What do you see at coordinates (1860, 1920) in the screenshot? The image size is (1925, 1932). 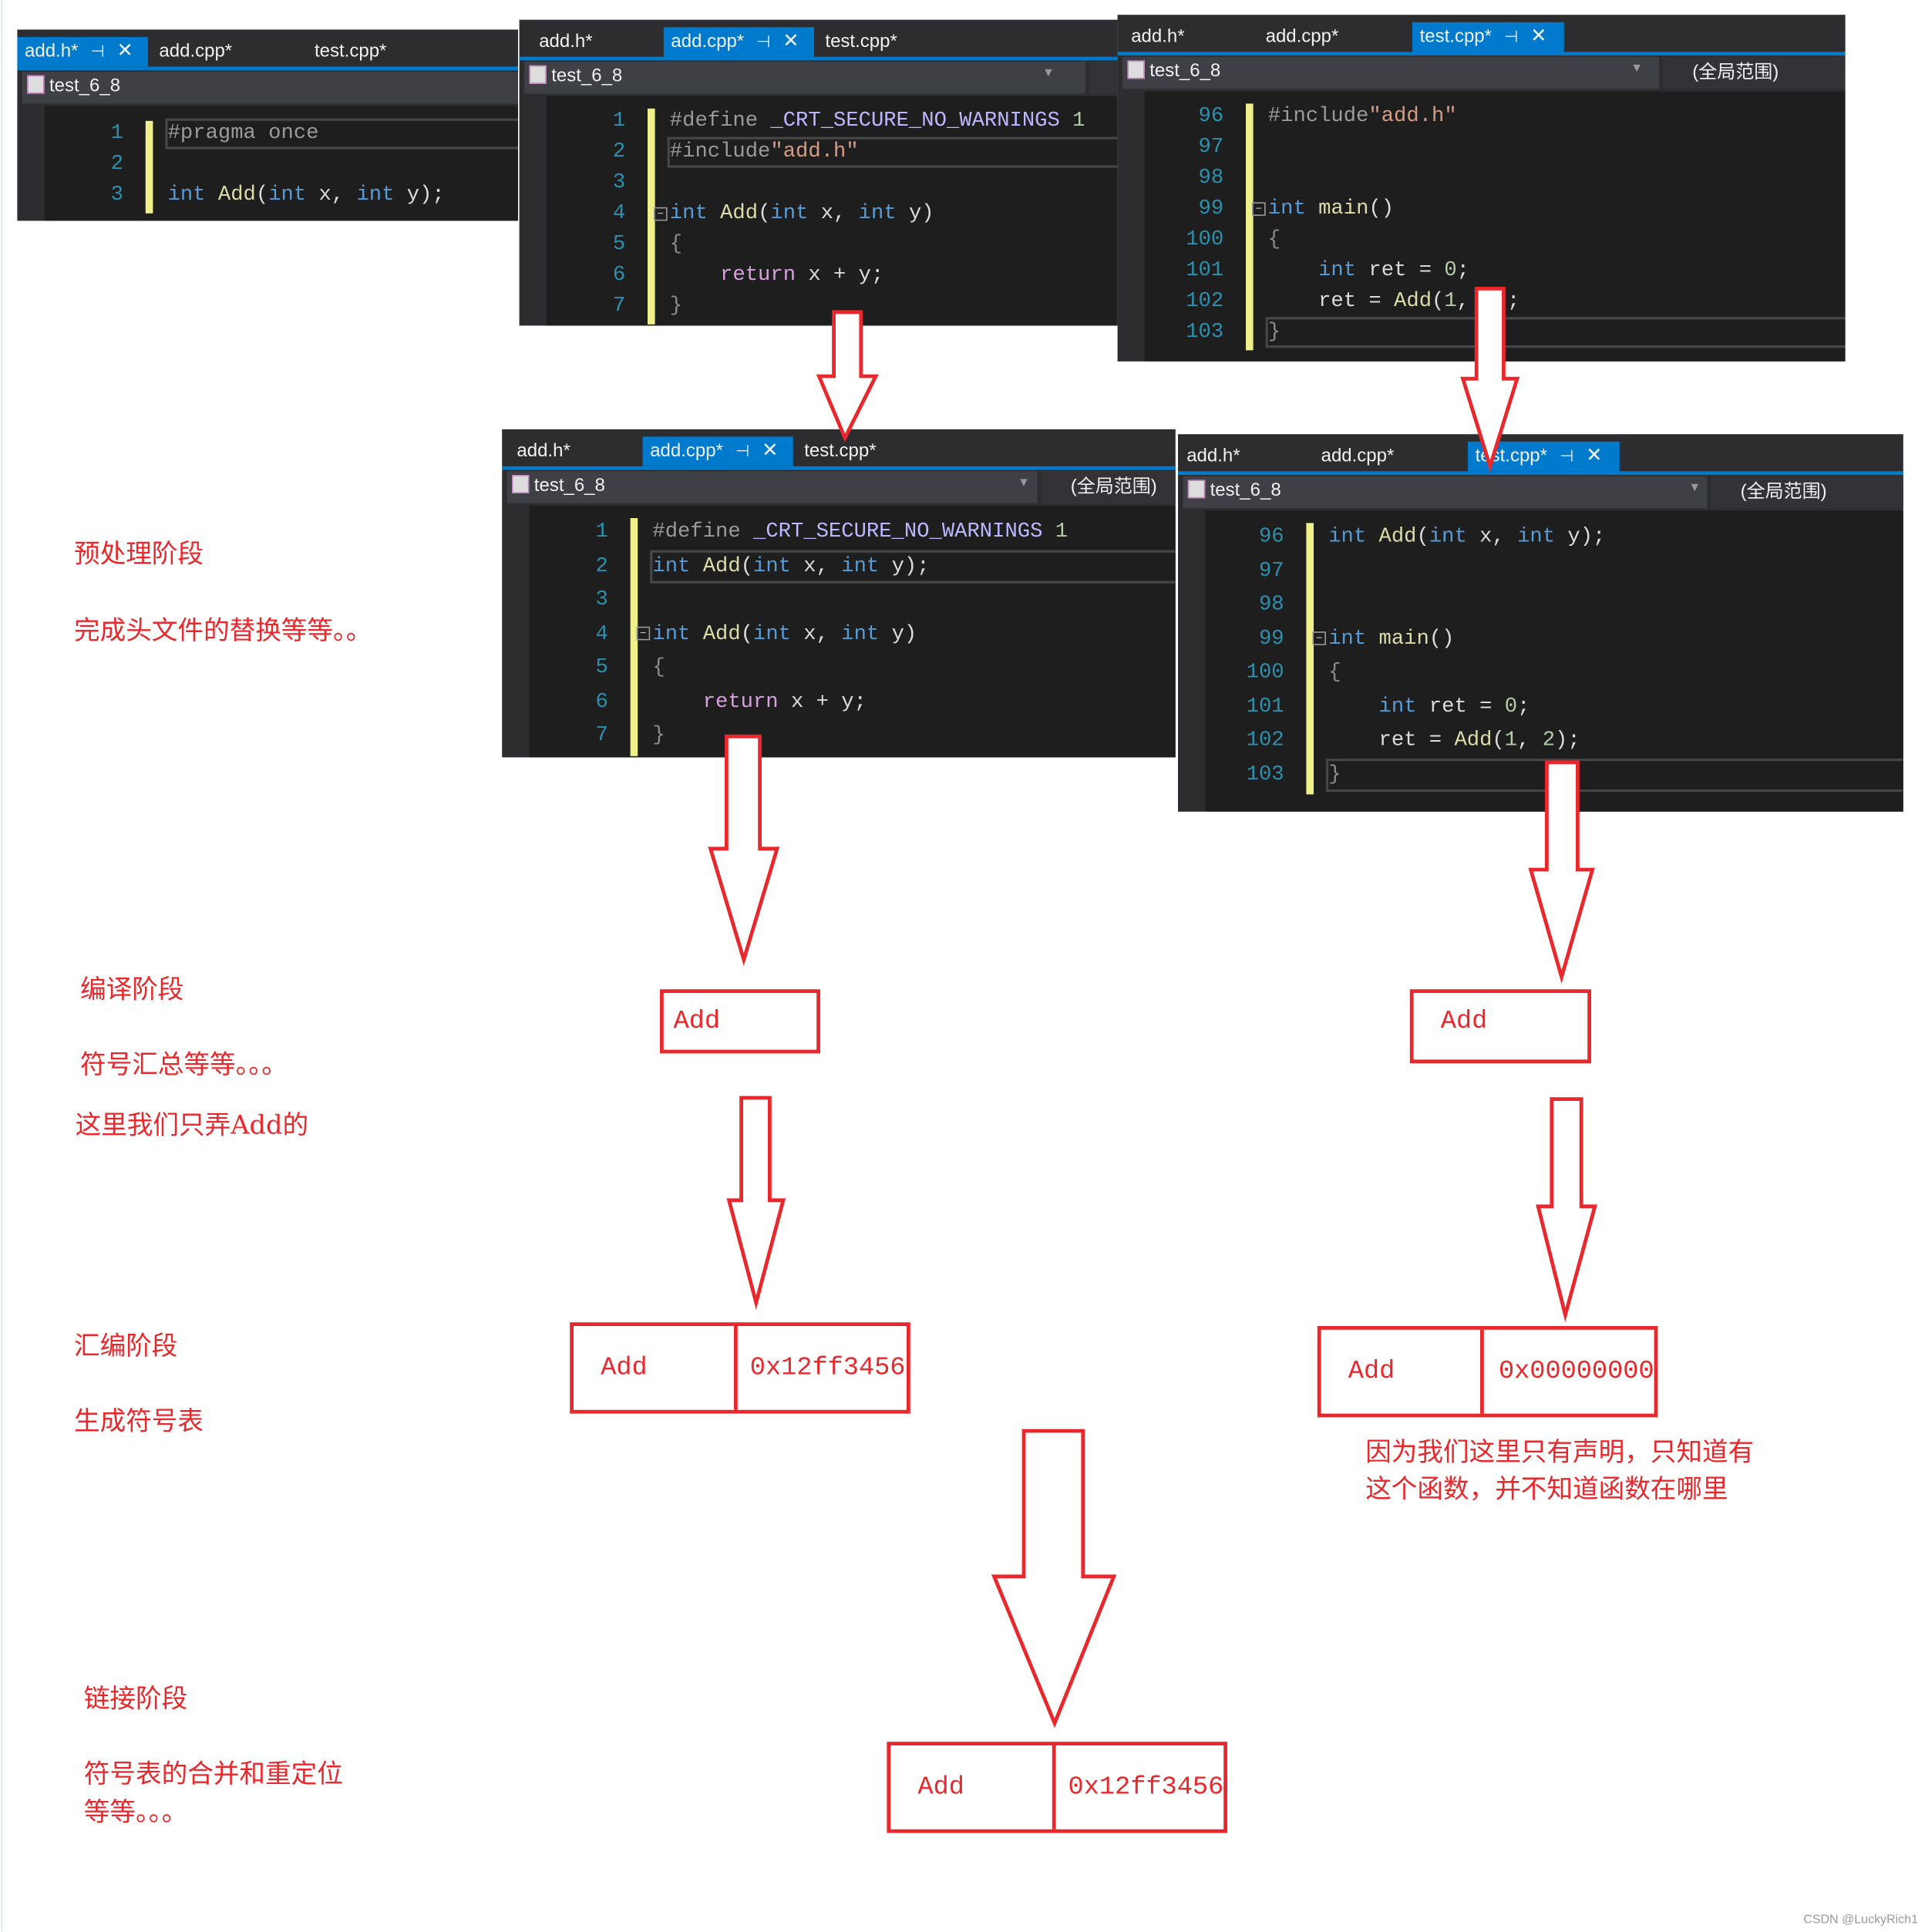 I see `watermark: CSDN @LuckyRich1` at bounding box center [1860, 1920].